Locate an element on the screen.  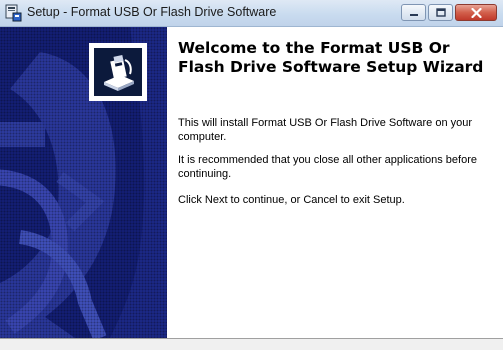
minimize-icon is located at coordinates (413, 14).